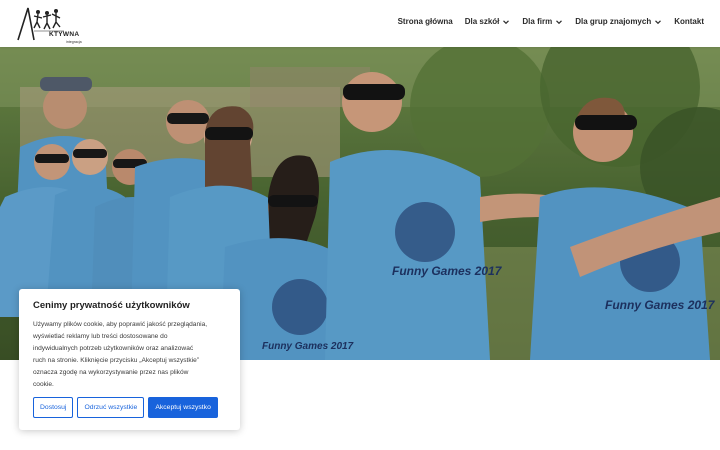 The height and width of the screenshot is (450, 720). Describe the element at coordinates (482, 21) in the screenshot. I see `nav-item-label: Dla szkół` at that location.